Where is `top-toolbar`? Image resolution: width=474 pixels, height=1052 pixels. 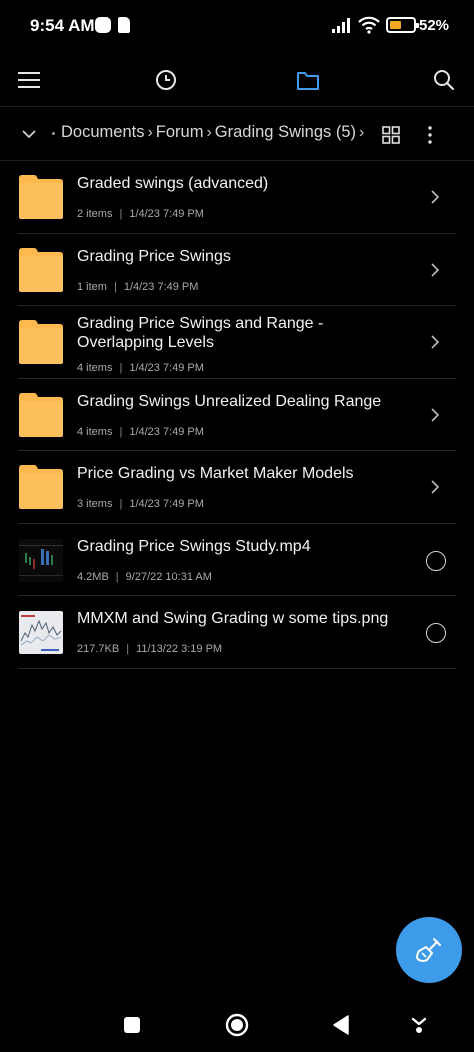
top-toolbar is located at coordinates (237, 79).